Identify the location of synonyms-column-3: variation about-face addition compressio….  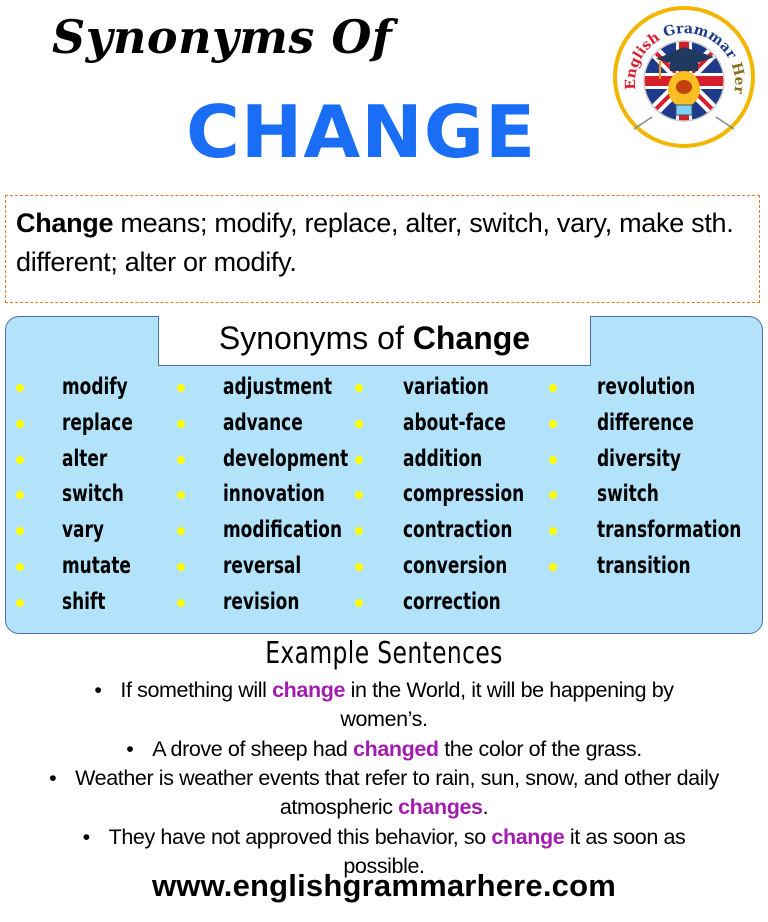
(477, 495).